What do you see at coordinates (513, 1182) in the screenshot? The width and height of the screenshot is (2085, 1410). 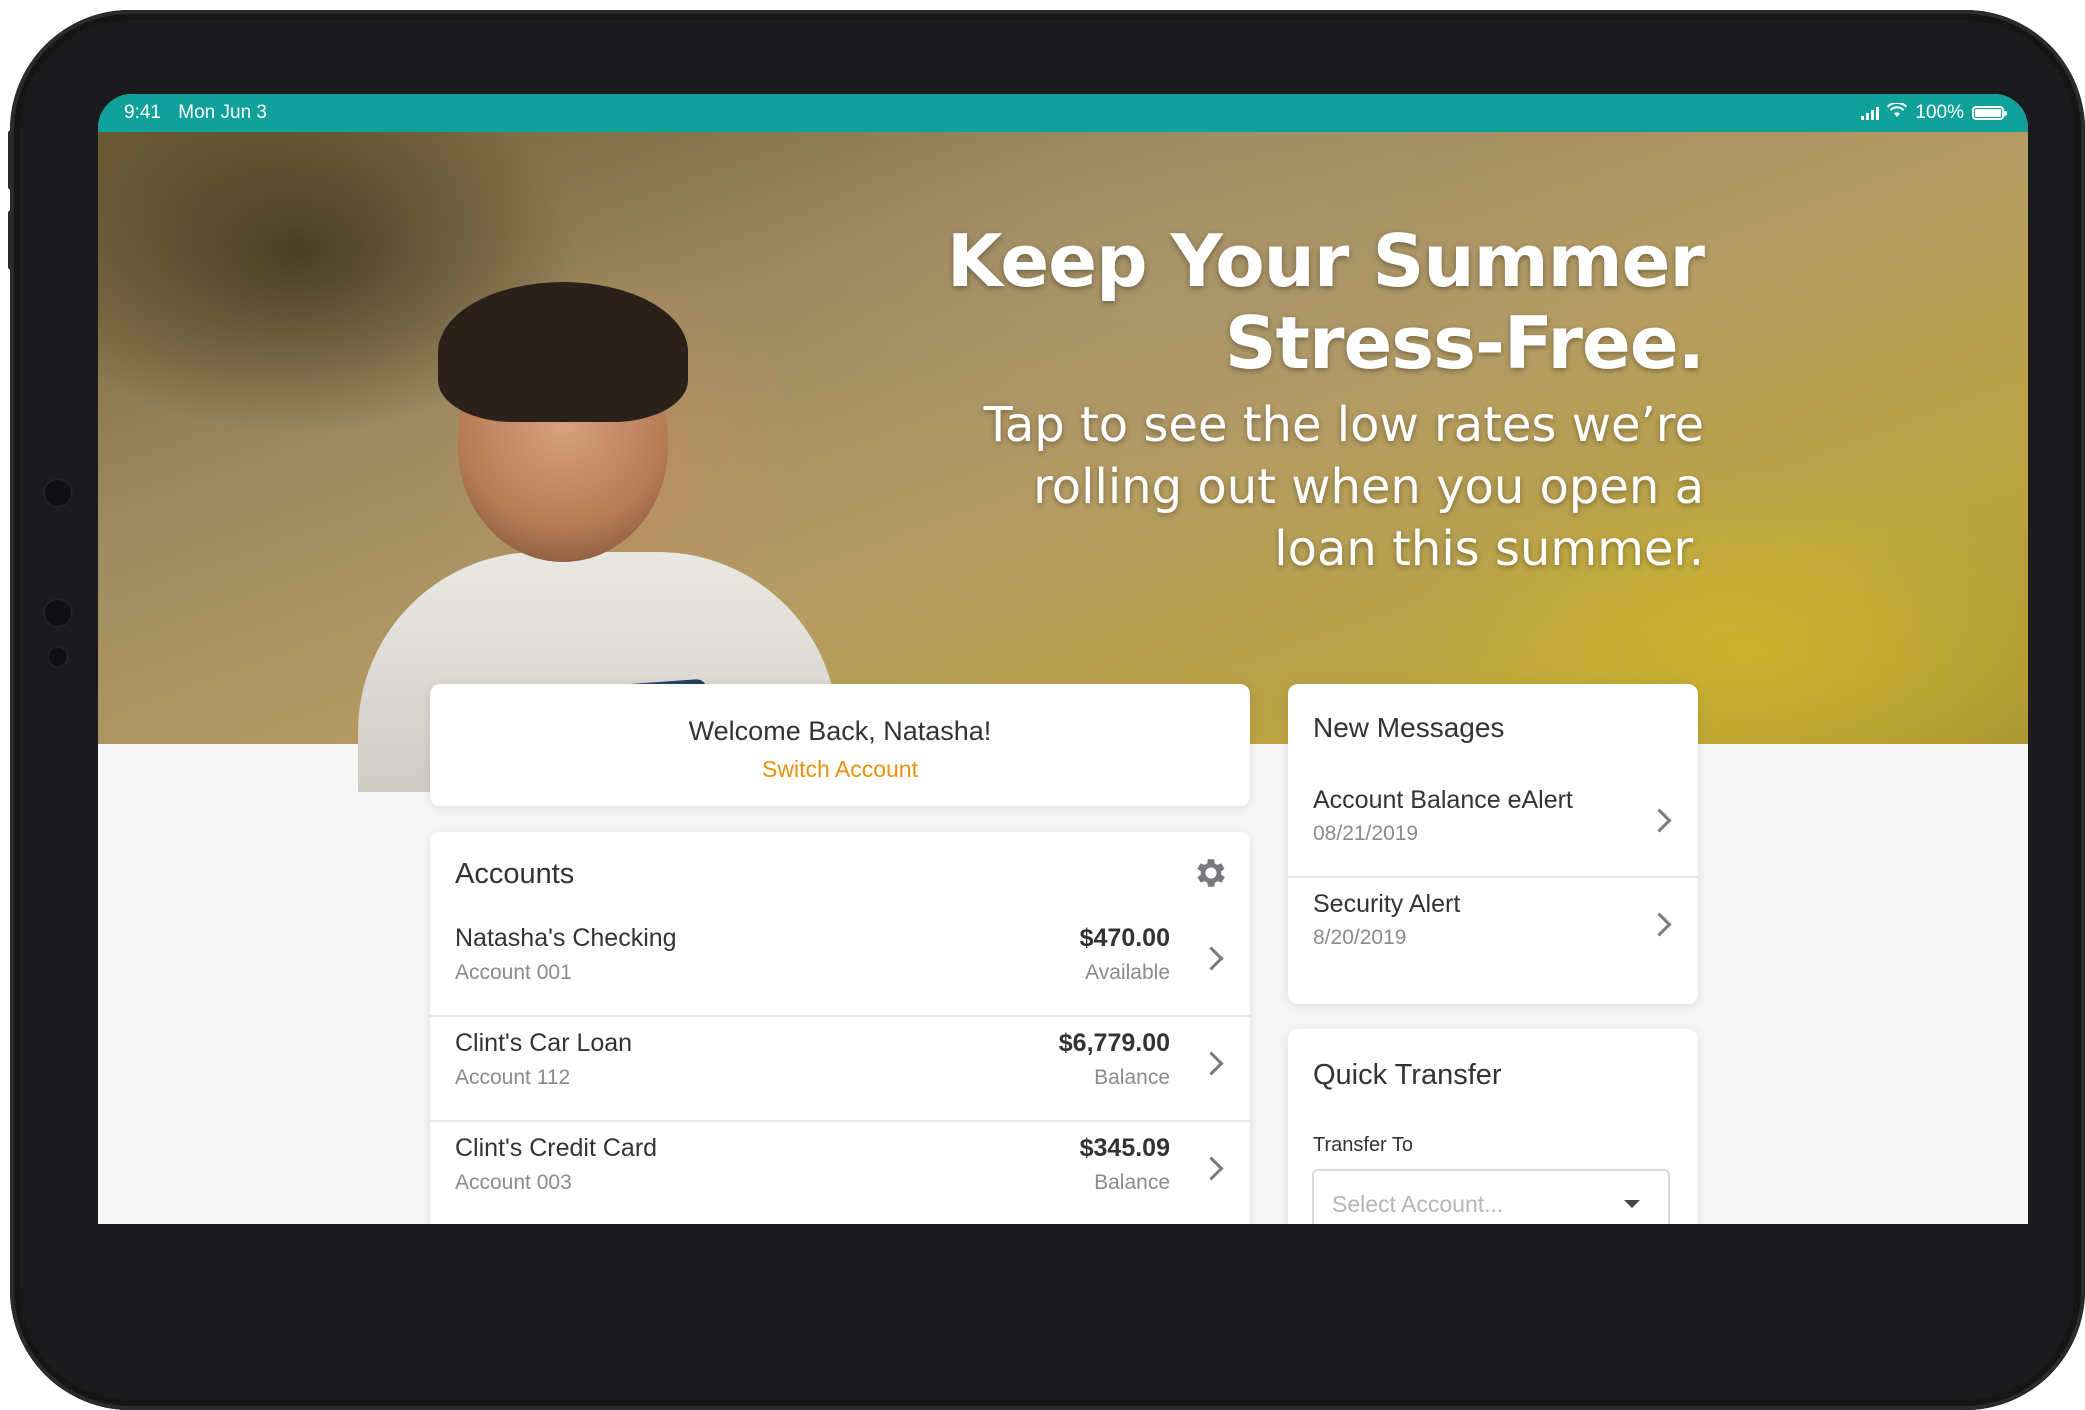 I see `account-number: Account 003` at bounding box center [513, 1182].